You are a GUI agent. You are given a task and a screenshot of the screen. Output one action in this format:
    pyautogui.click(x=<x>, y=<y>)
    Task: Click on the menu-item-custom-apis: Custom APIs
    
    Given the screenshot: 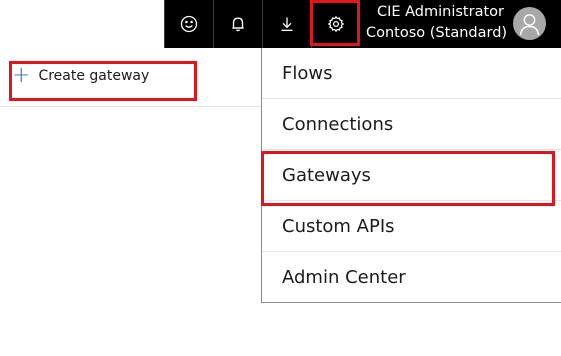 What is the action you would take?
    pyautogui.click(x=411, y=226)
    